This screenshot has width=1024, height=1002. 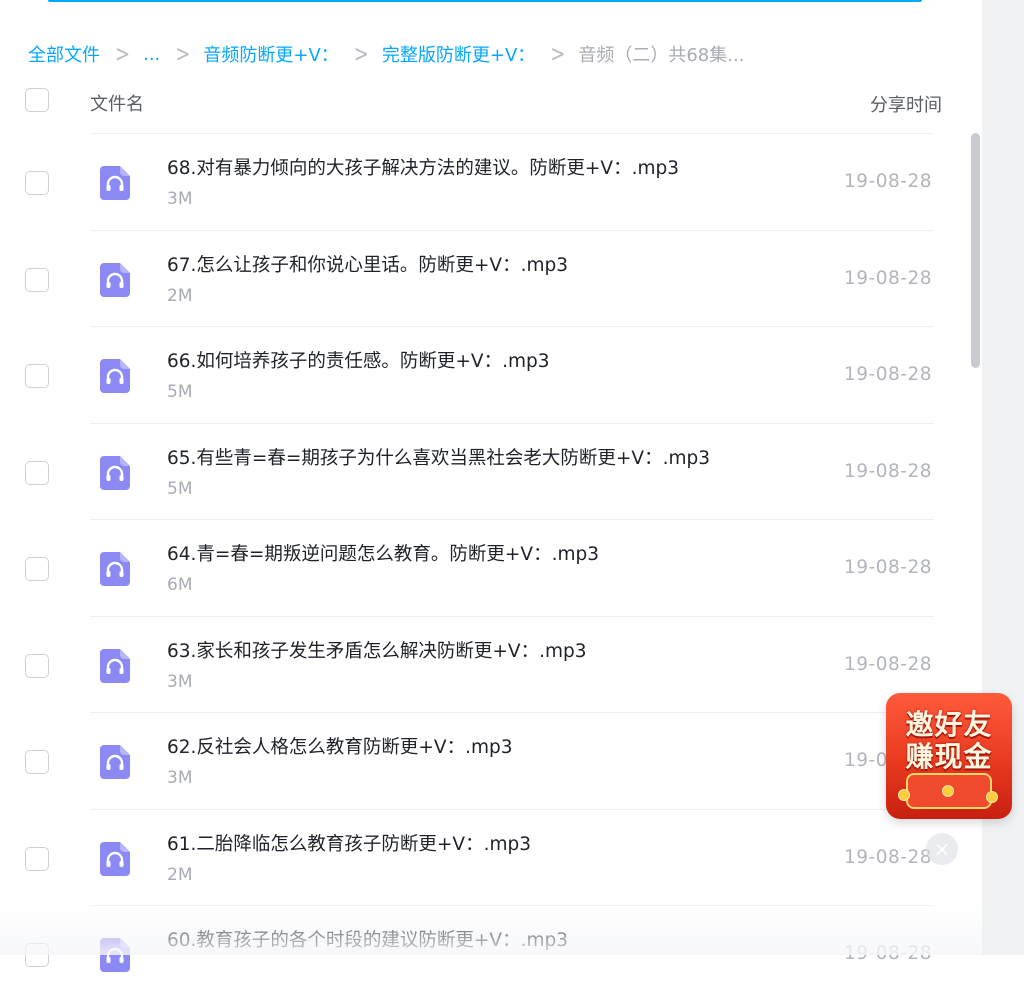 I want to click on file-name: 60.教育孩子的各个时段的建议防断更+V：.mp3, so click(x=367, y=939).